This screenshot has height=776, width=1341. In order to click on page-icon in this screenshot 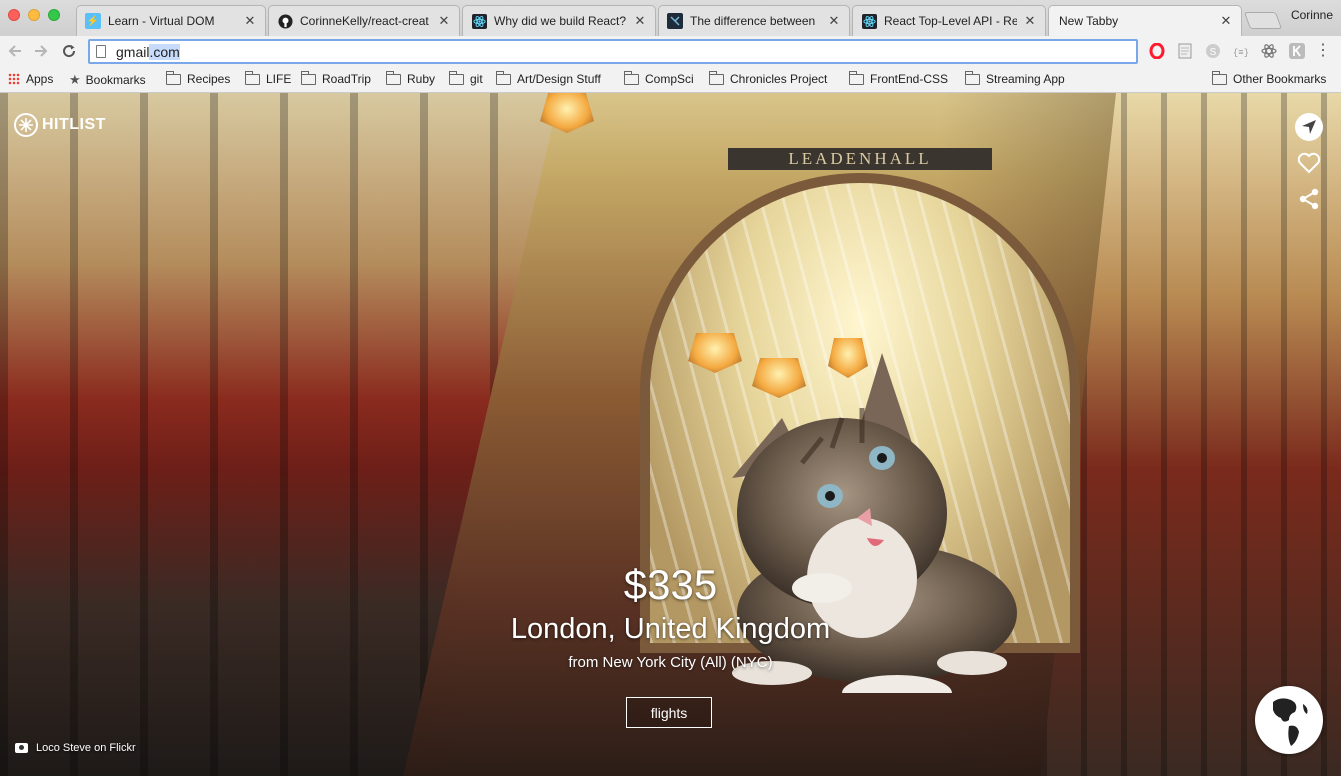, I will do `click(101, 51)`.